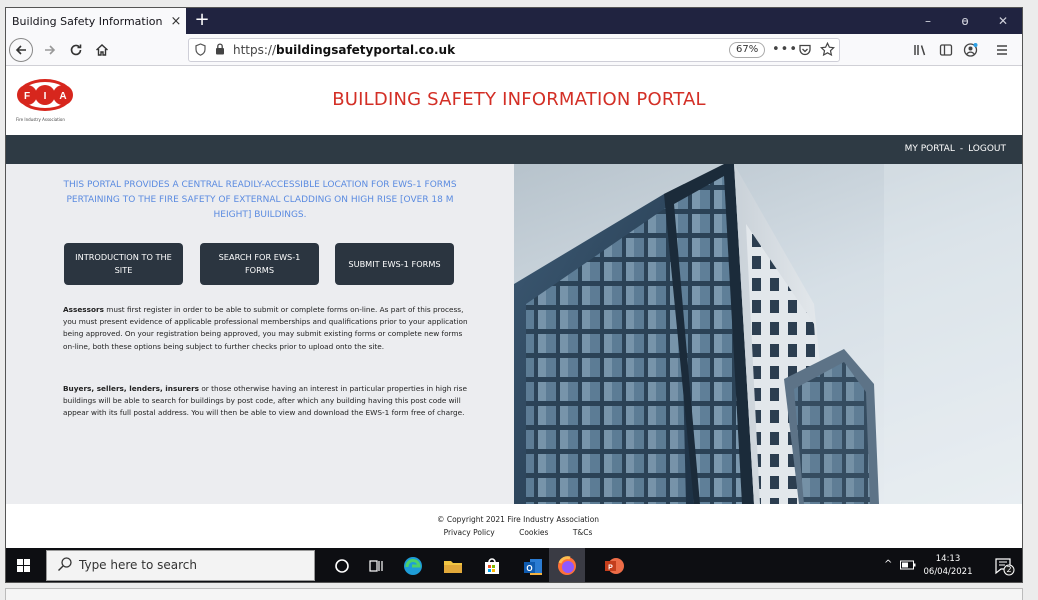  Describe the element at coordinates (413, 566) in the screenshot. I see `edge-browser-icon` at that location.